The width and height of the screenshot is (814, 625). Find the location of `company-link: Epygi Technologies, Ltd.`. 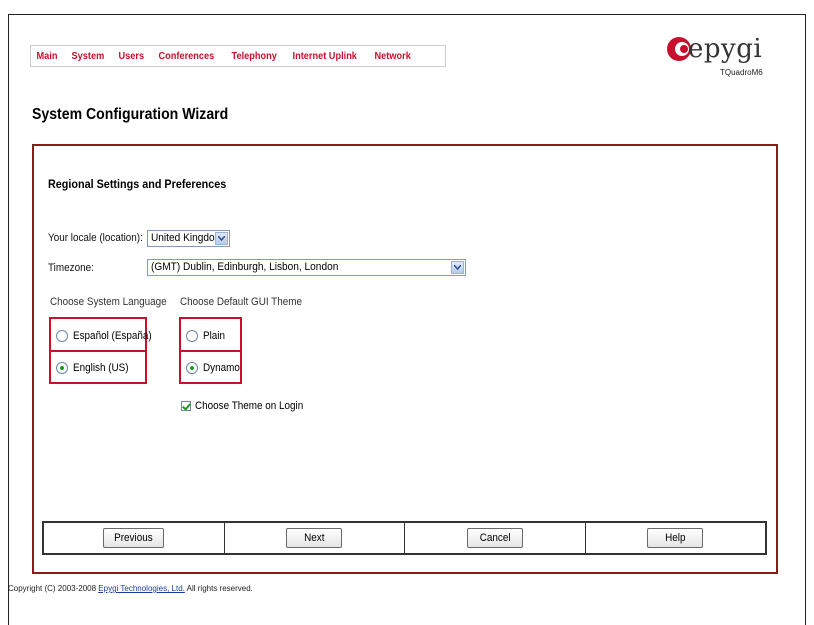

company-link: Epygi Technologies, Ltd. is located at coordinates (141, 588).